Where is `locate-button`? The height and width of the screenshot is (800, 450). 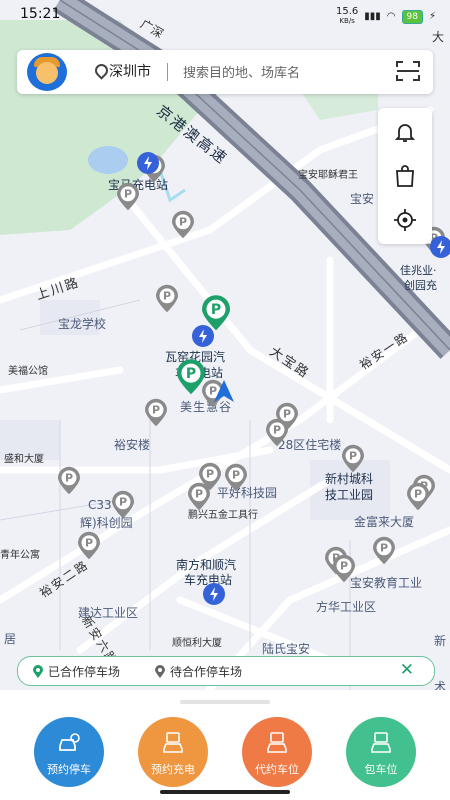
locate-button is located at coordinates (405, 220).